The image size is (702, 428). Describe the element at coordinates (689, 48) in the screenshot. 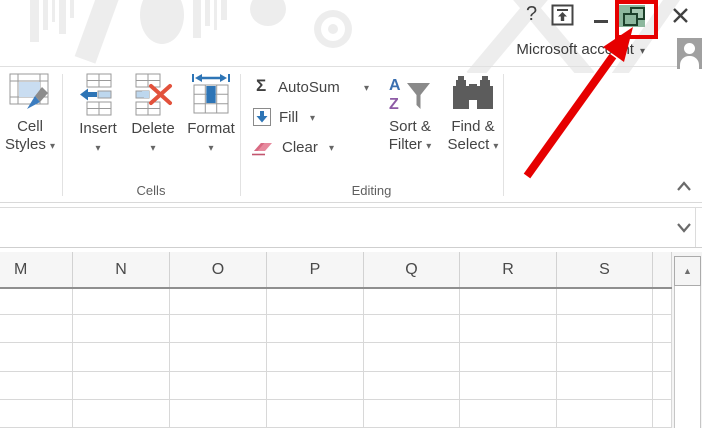

I see `person-icon` at that location.